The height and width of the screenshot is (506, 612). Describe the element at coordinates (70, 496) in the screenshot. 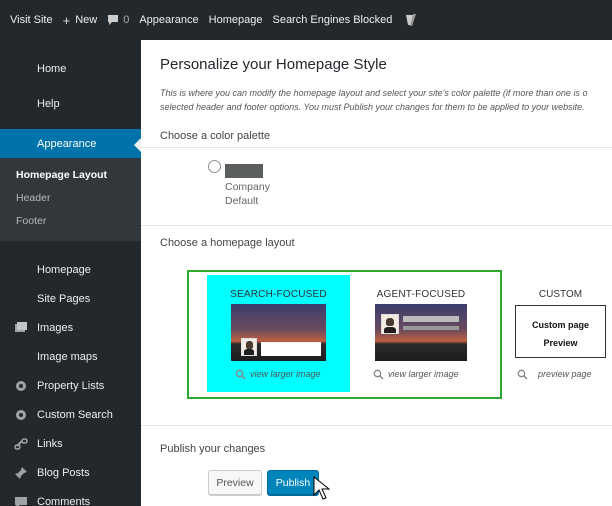

I see `sidebar-item-comments: Comments` at that location.